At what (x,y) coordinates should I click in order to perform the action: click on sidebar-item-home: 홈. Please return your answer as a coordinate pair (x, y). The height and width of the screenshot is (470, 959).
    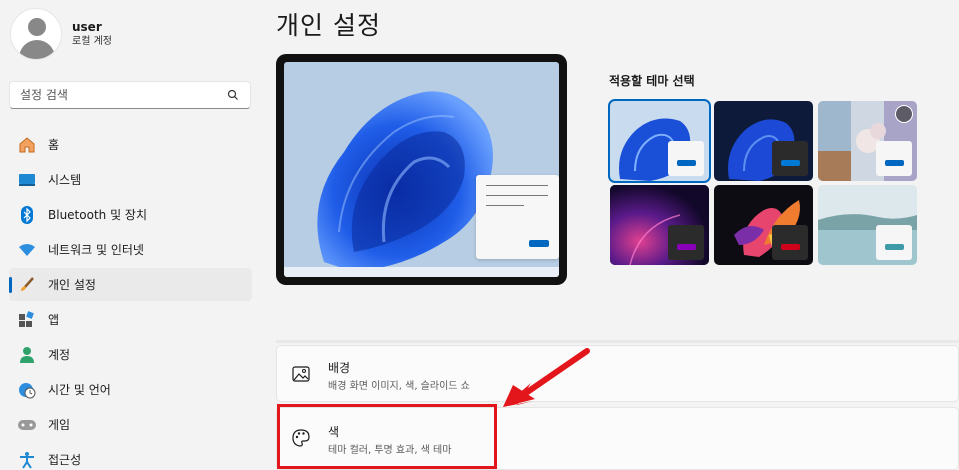
    Looking at the image, I should click on (130, 144).